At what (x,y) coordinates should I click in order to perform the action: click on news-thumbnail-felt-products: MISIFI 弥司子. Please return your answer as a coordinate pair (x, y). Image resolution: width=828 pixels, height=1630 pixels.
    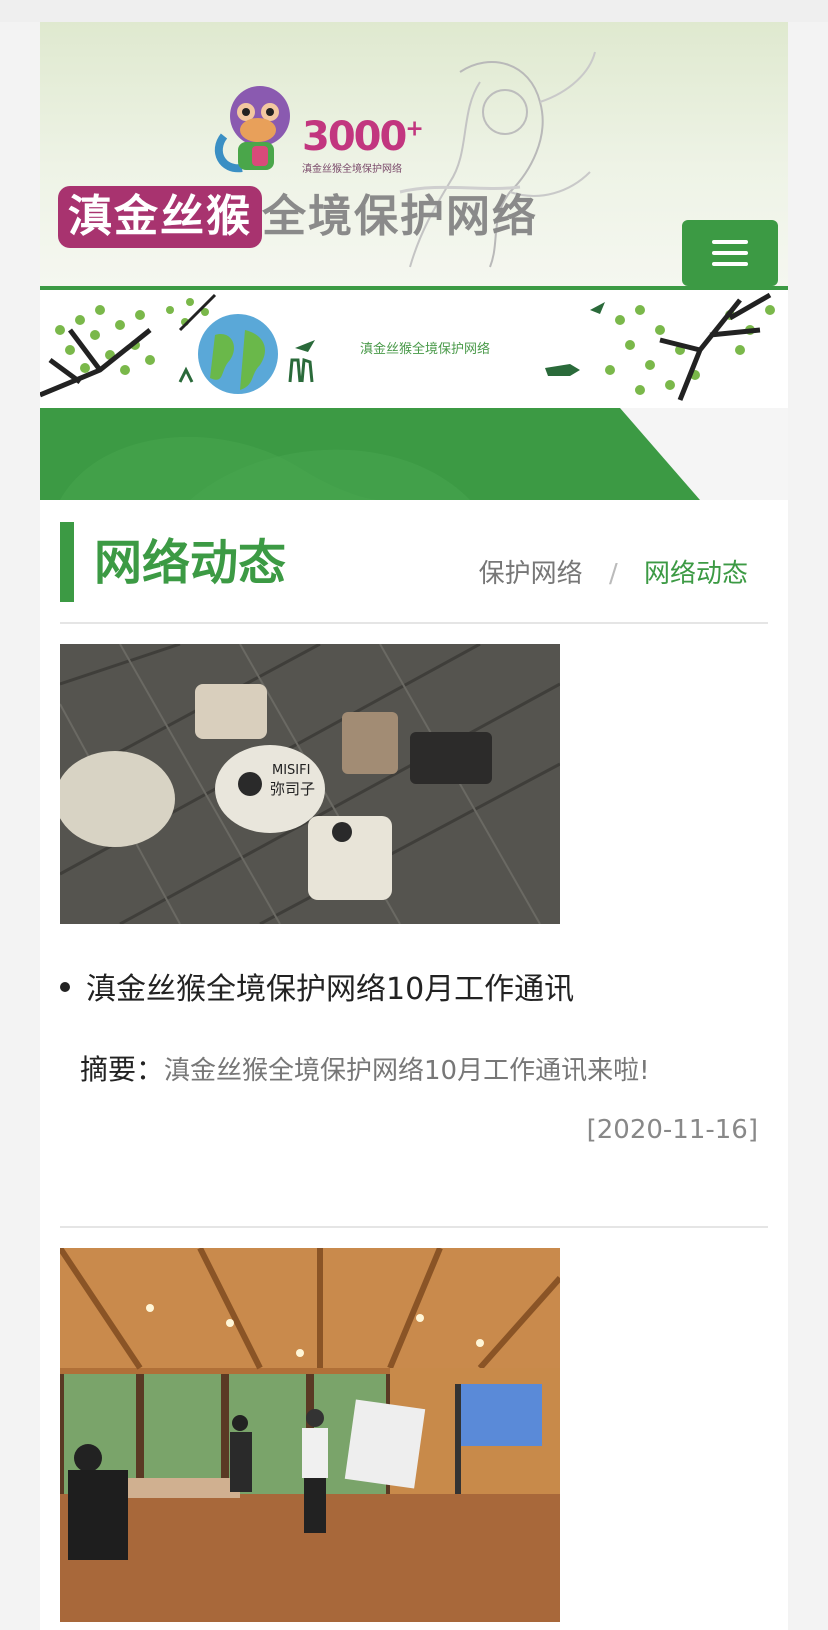
    Looking at the image, I should click on (310, 784).